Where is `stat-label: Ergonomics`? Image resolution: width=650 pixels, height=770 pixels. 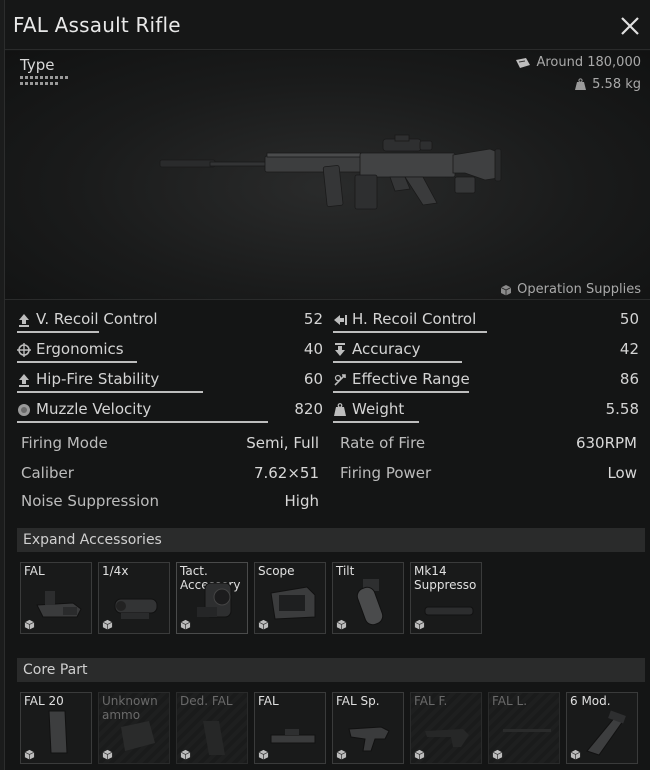
stat-label: Ergonomics is located at coordinates (80, 349).